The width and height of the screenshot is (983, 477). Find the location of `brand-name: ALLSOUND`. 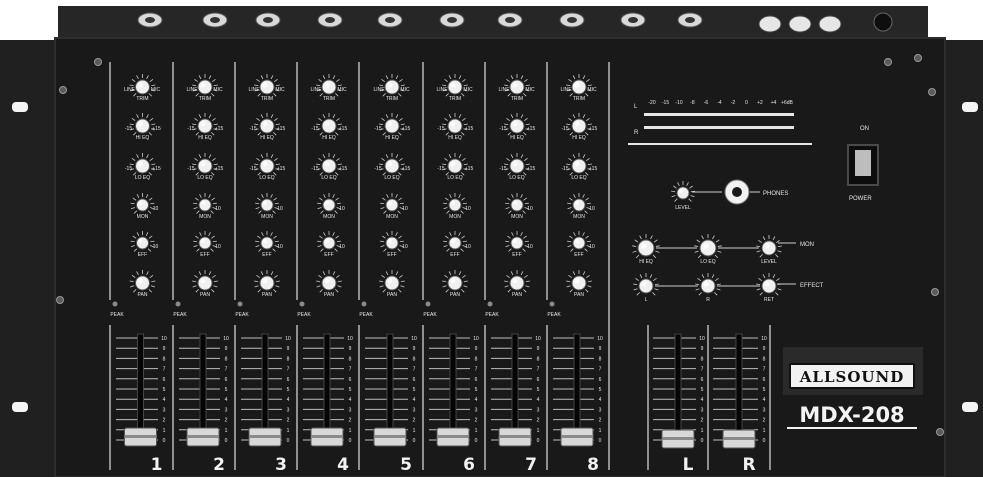

brand-name: ALLSOUND is located at coordinates (851, 377).